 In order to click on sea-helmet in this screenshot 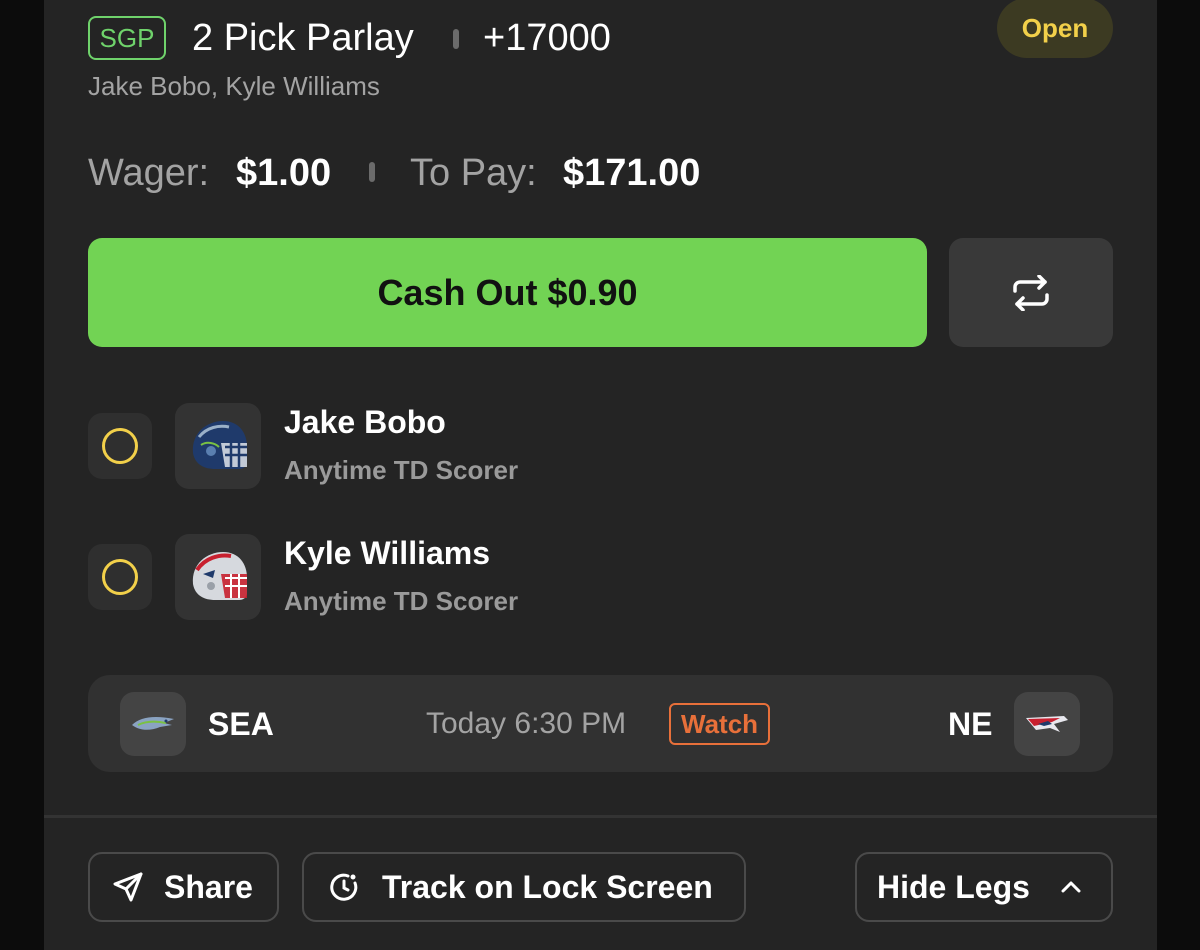, I will do `click(218, 446)`.